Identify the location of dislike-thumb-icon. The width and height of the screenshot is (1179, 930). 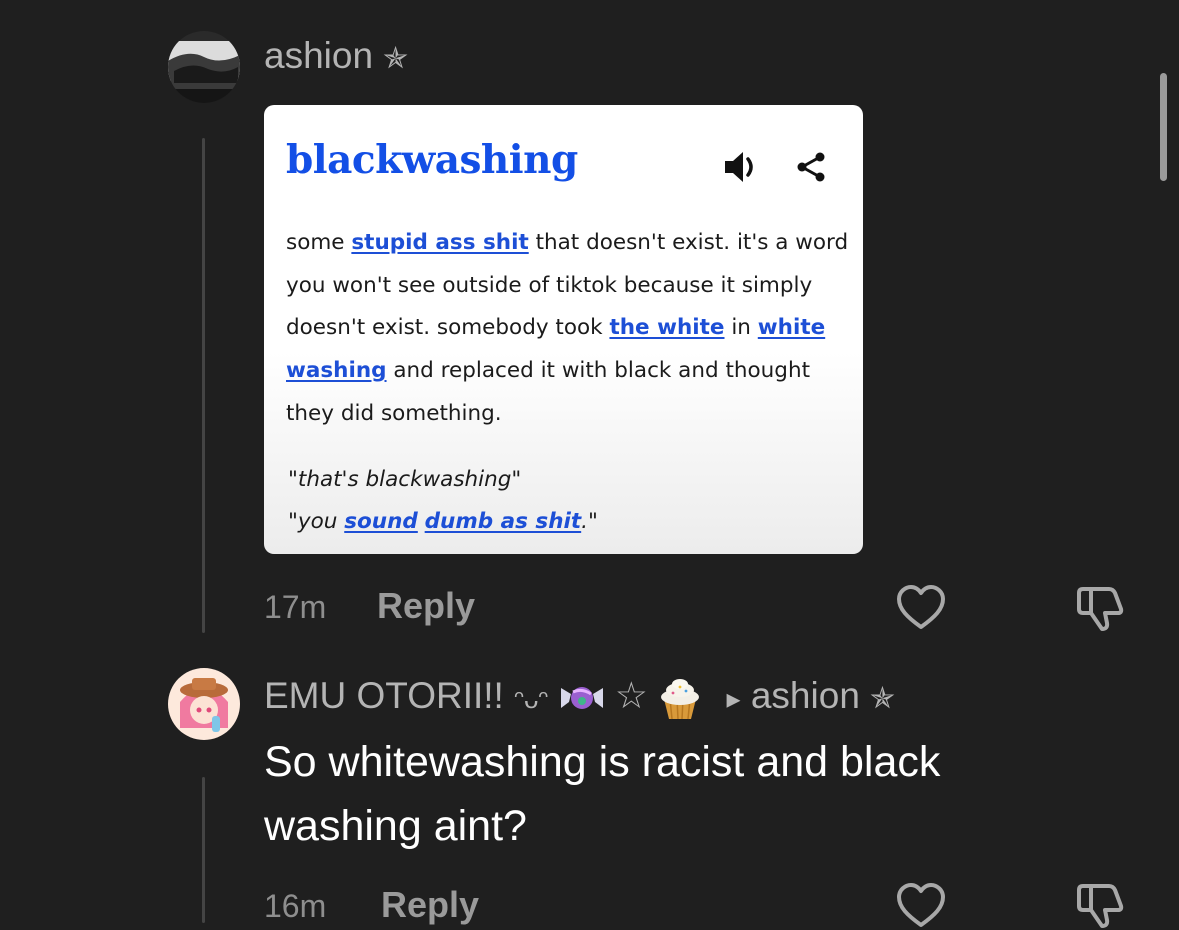
(1102, 609).